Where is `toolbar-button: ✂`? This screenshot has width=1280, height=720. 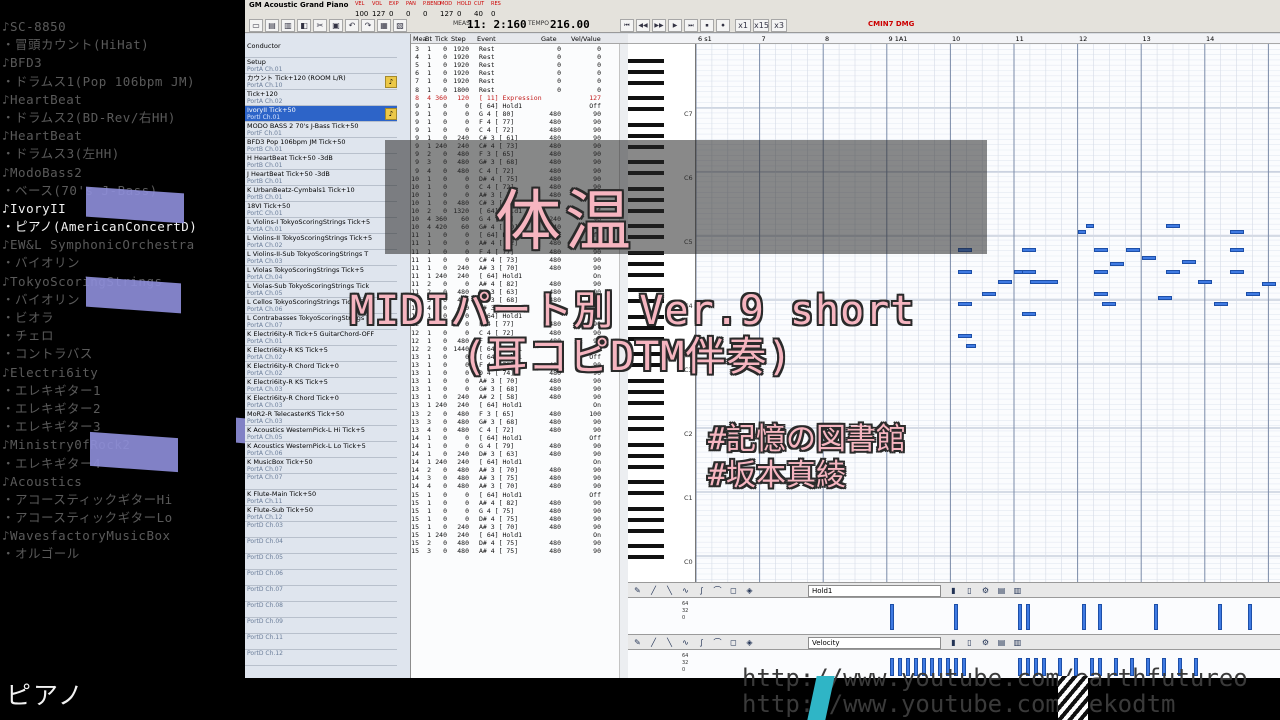
toolbar-button: ✂ is located at coordinates (320, 25).